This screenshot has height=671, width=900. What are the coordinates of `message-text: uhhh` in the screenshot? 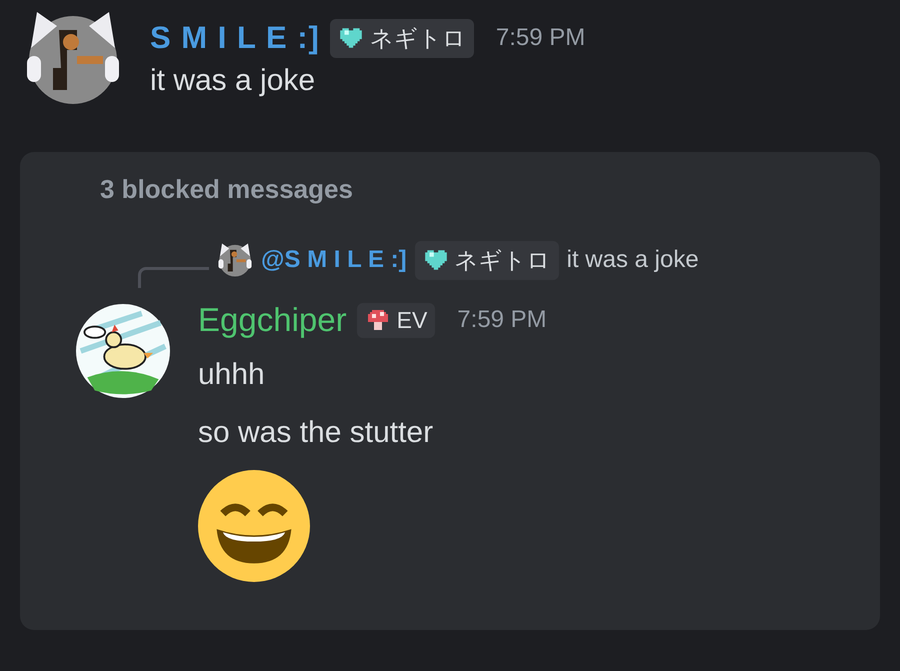 It's located at (232, 375).